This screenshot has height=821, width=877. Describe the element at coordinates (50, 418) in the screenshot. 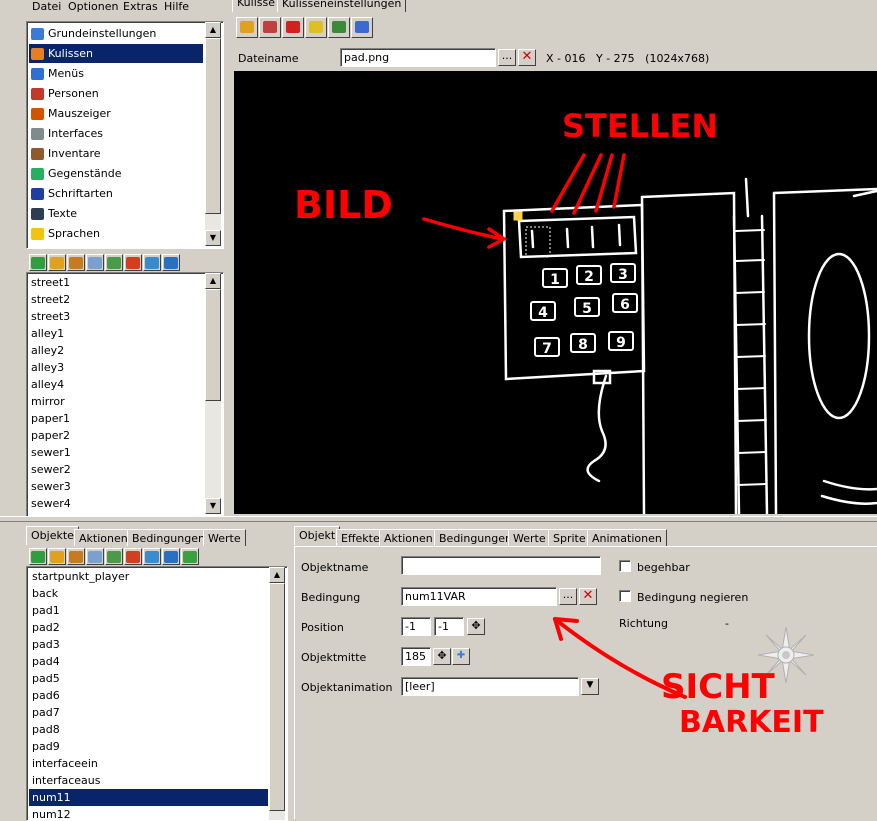

I see `list-item: paper1` at that location.